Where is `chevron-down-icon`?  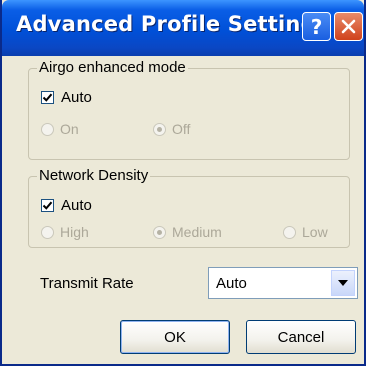
chevron-down-icon is located at coordinates (343, 283).